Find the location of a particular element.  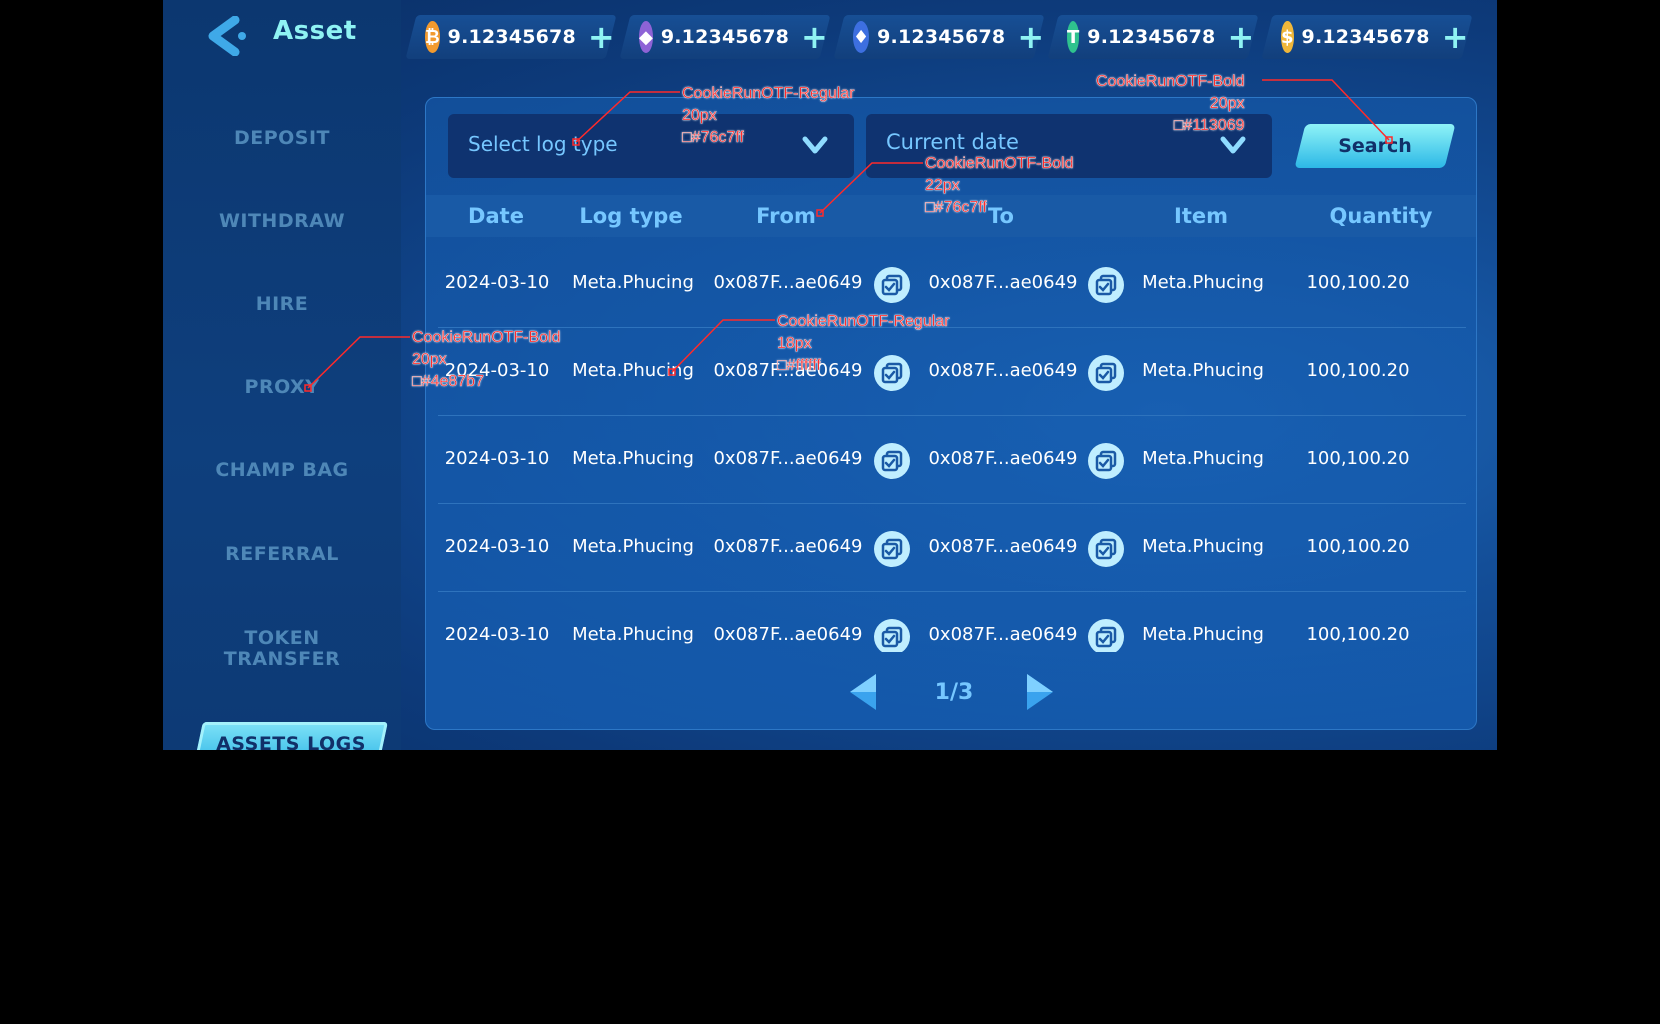

search-button-label: Search is located at coordinates (1375, 146).